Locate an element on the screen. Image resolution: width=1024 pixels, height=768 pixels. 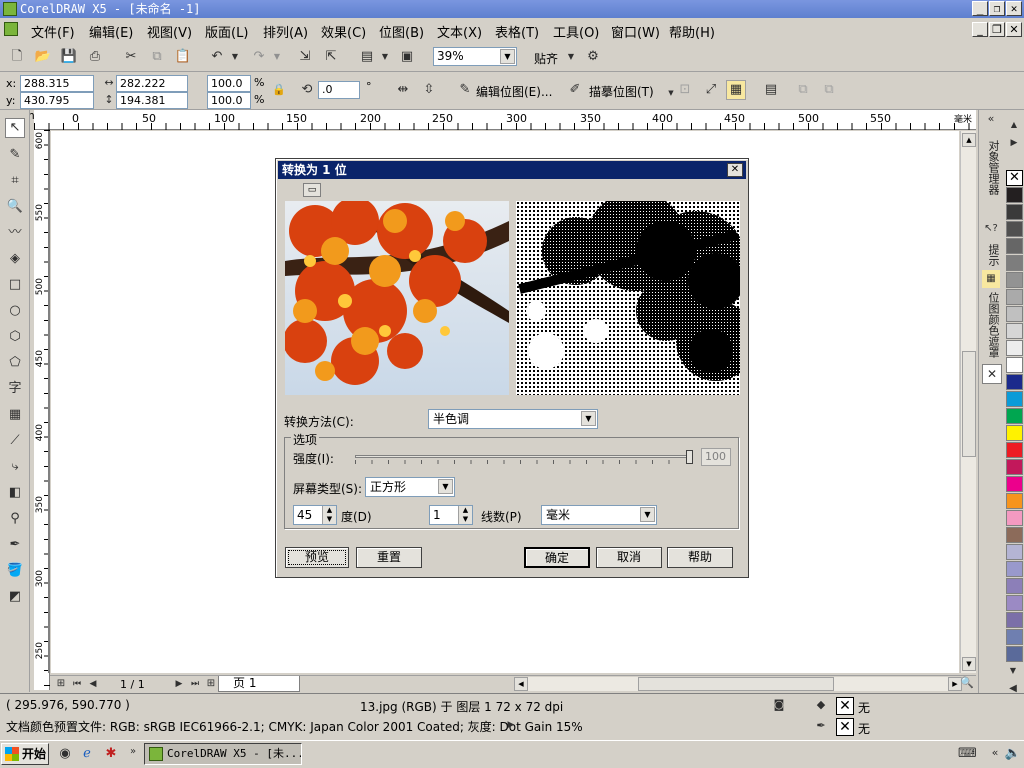
help-button: 帮助 is located at coordinates (700, 557).